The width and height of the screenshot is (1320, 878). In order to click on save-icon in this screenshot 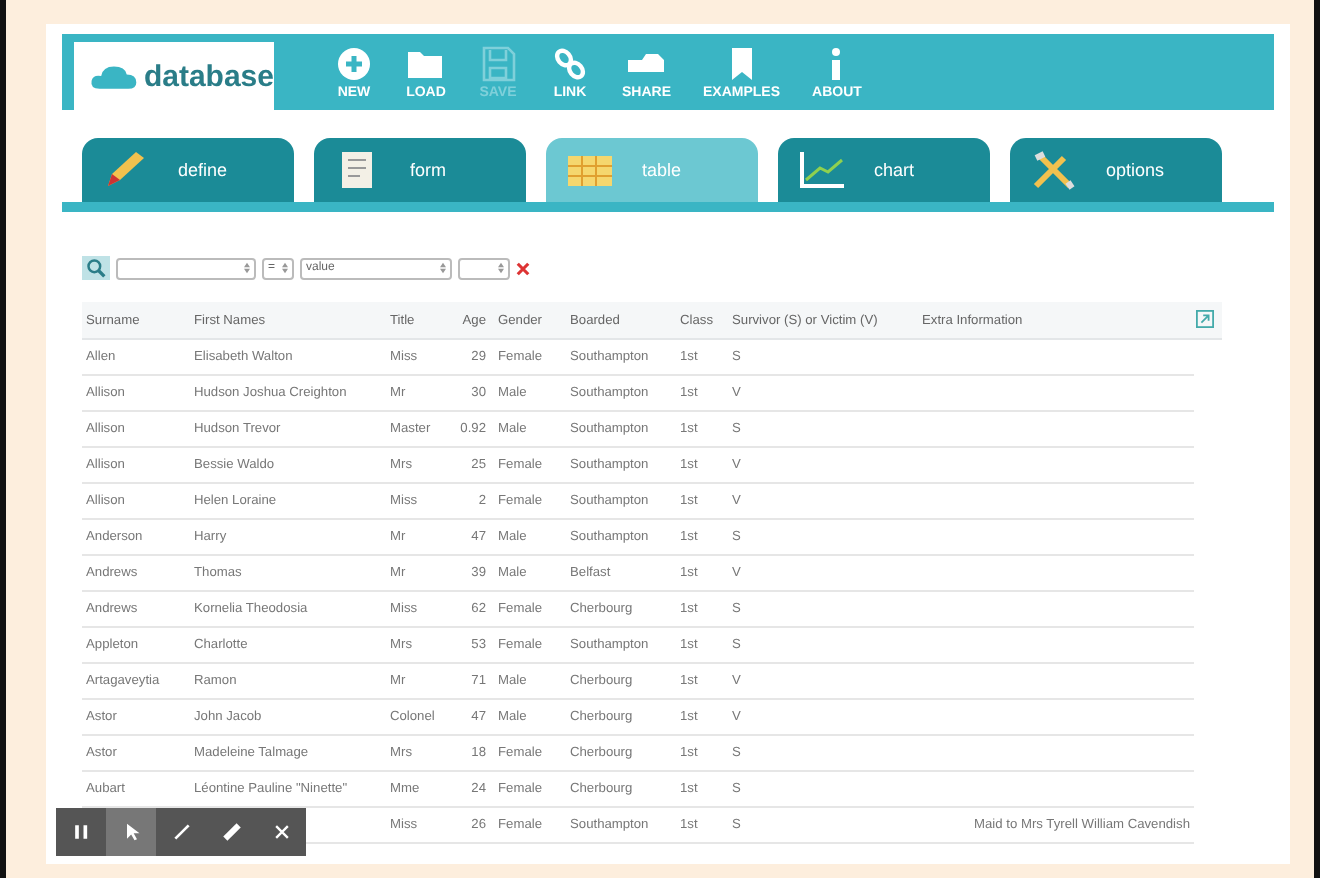, I will do `click(498, 63)`.